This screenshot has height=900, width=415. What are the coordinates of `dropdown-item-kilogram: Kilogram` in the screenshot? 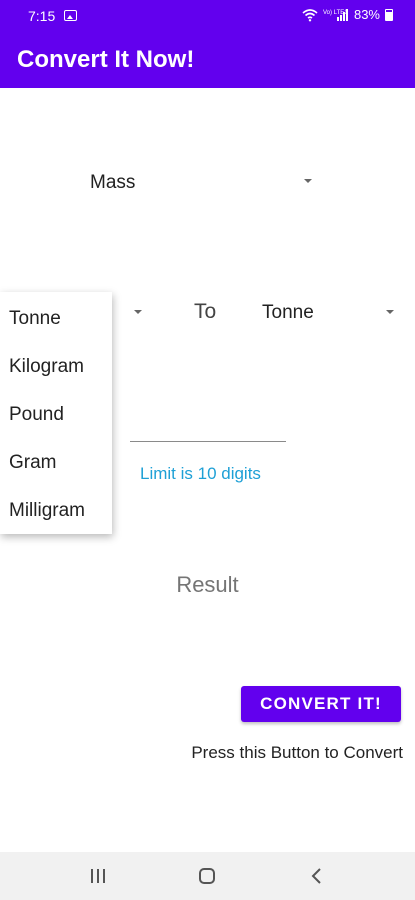 It's located at (46, 367).